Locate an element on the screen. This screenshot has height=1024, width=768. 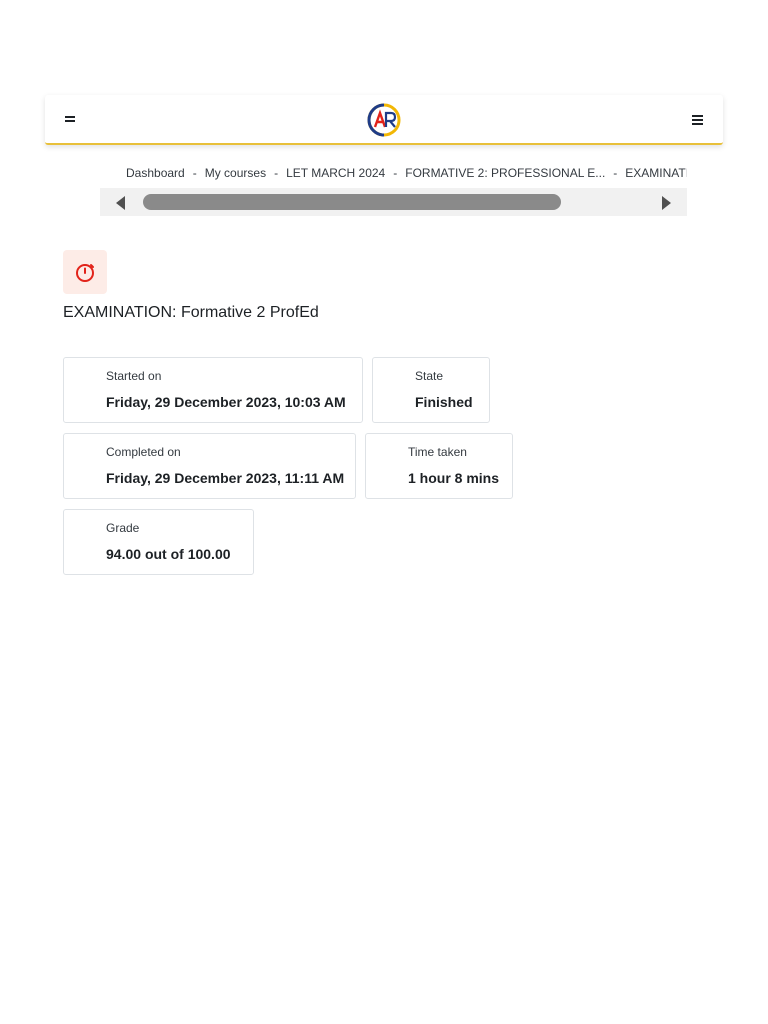
stopwatch-icon is located at coordinates (85, 273).